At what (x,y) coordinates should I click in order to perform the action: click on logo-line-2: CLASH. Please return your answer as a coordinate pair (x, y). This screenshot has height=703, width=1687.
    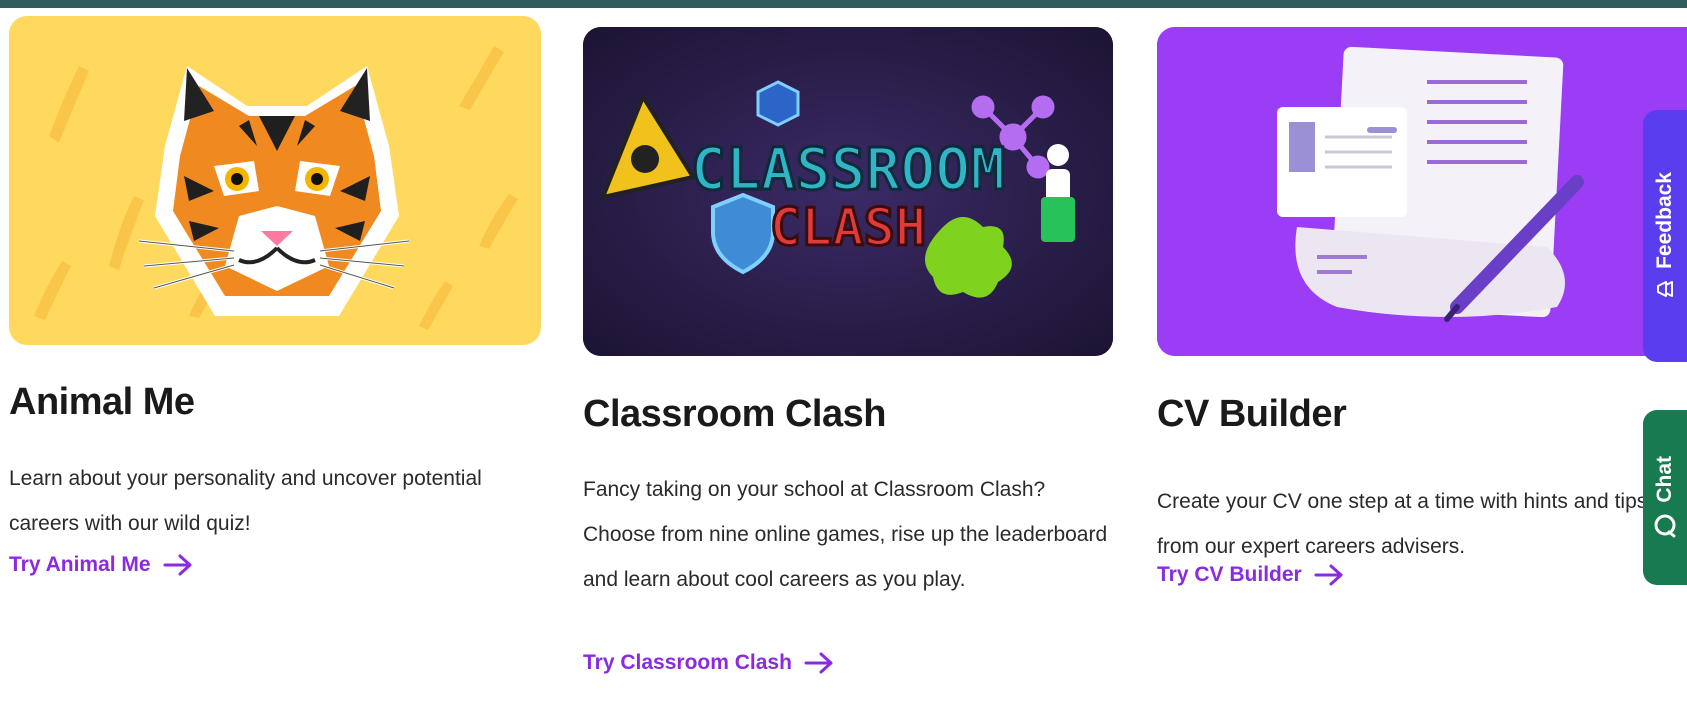
    Looking at the image, I should click on (848, 228).